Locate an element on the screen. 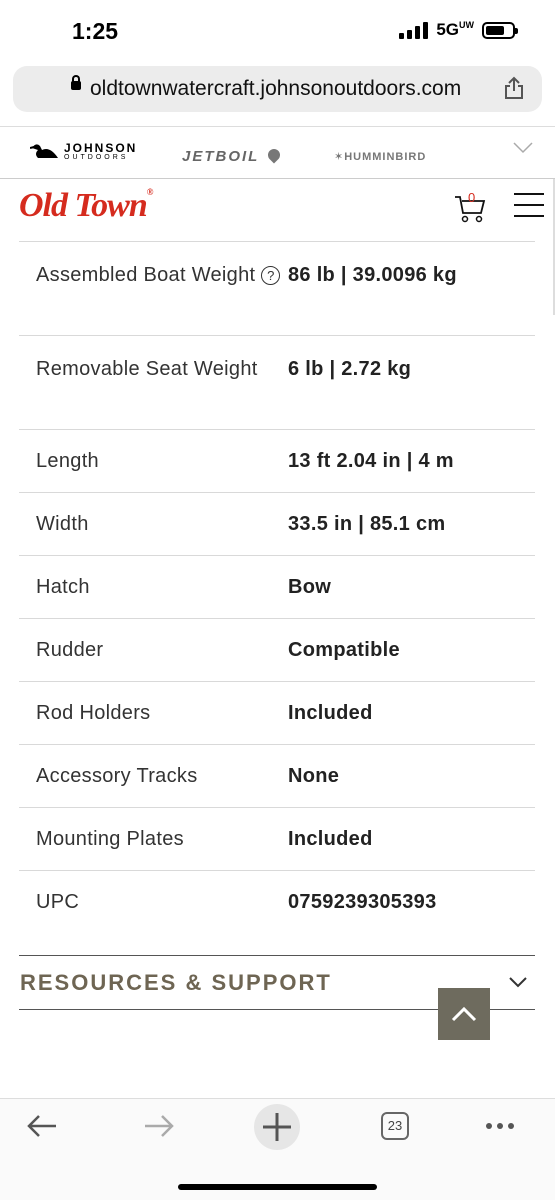 This screenshot has height=1200, width=555. resources-title: RESOURCES & SUPPORT is located at coordinates (176, 982).